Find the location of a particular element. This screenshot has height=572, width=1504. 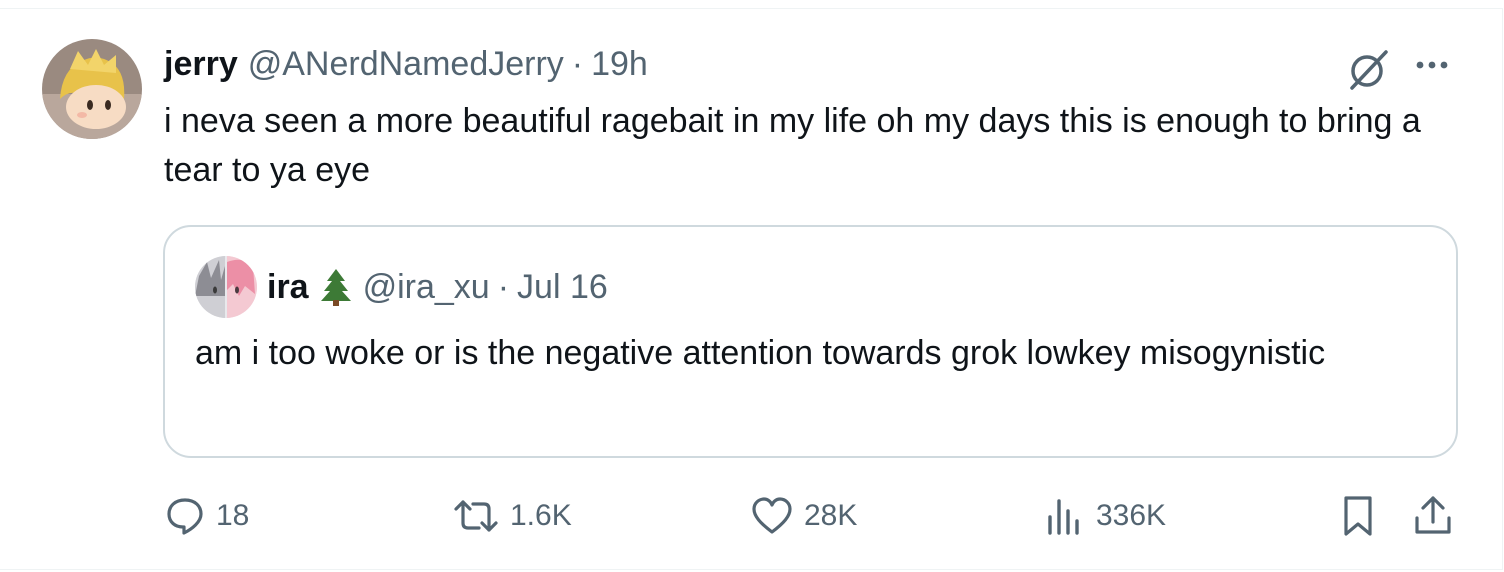

tweet-timestamp: 19h is located at coordinates (619, 64).